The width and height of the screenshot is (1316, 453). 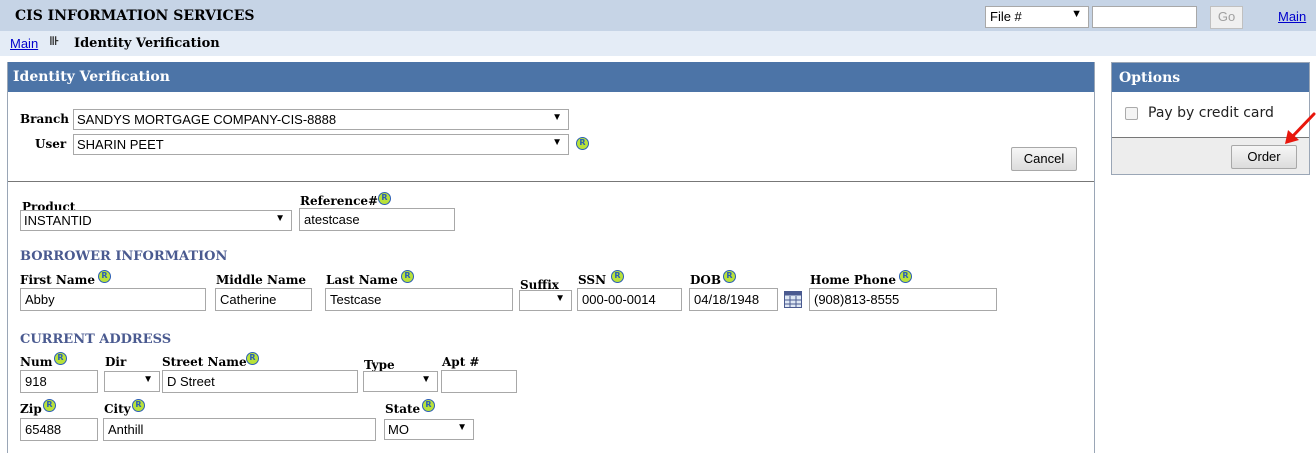 I want to click on apt-input, so click(x=479, y=381).